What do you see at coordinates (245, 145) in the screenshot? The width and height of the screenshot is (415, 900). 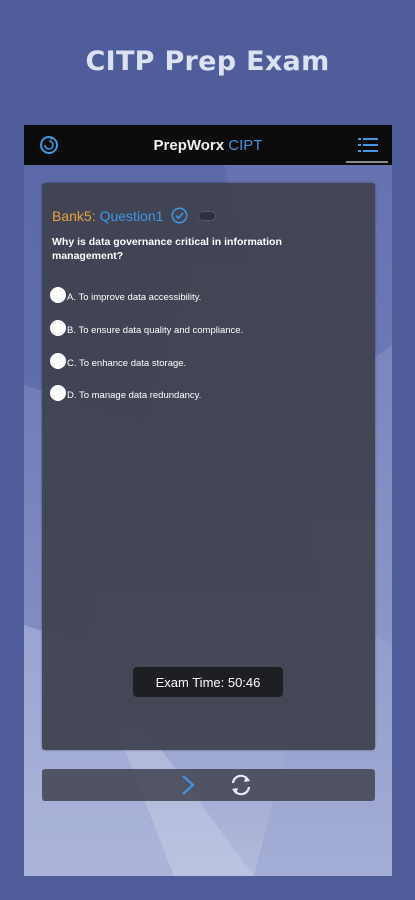 I see `app-title-accent: CIPT` at bounding box center [245, 145].